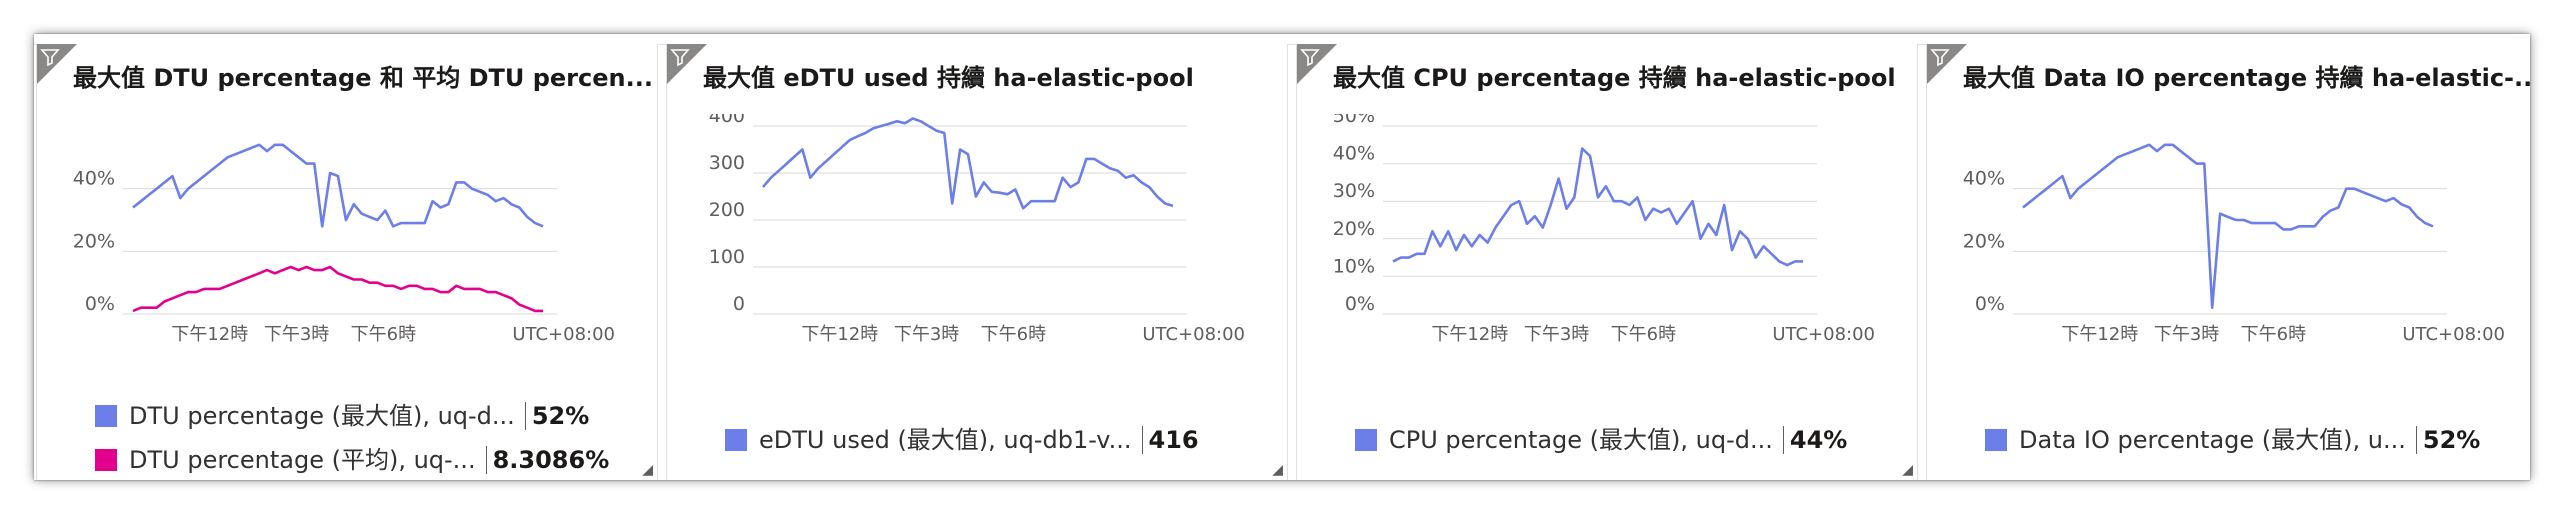 The height and width of the screenshot is (512, 2559). I want to click on legend-item-cpu-max: CPU percentage (最大值), uq-d... 44%, so click(1601, 437).